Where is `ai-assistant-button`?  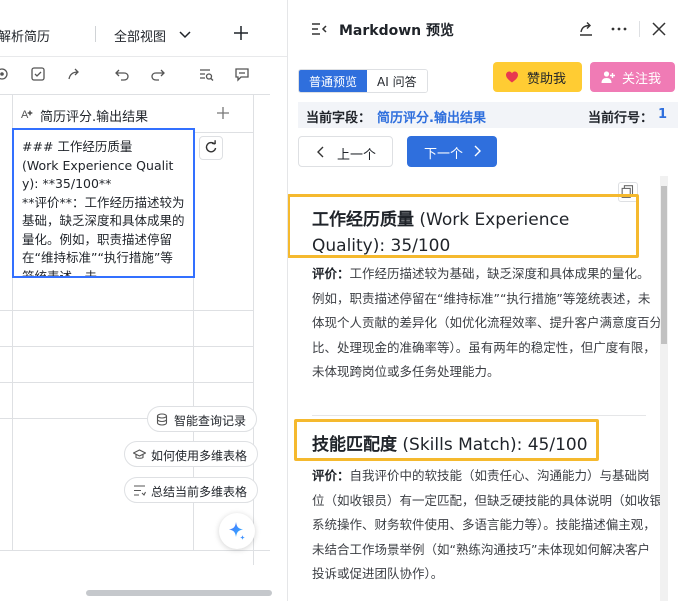
ai-assistant-button is located at coordinates (237, 531).